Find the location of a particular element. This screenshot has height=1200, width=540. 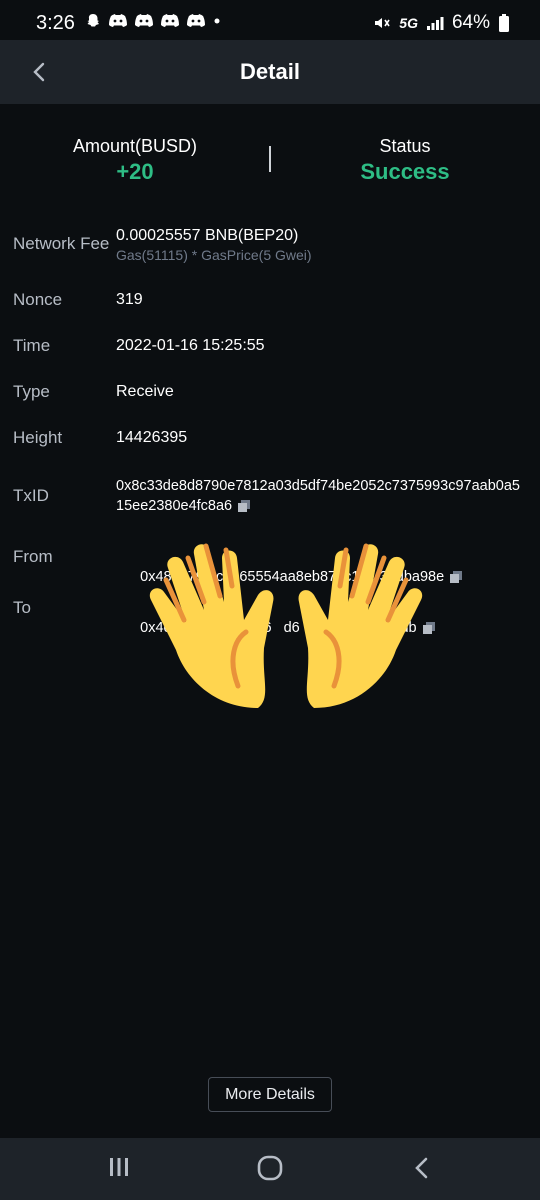

recents-icon is located at coordinates (119, 1167).